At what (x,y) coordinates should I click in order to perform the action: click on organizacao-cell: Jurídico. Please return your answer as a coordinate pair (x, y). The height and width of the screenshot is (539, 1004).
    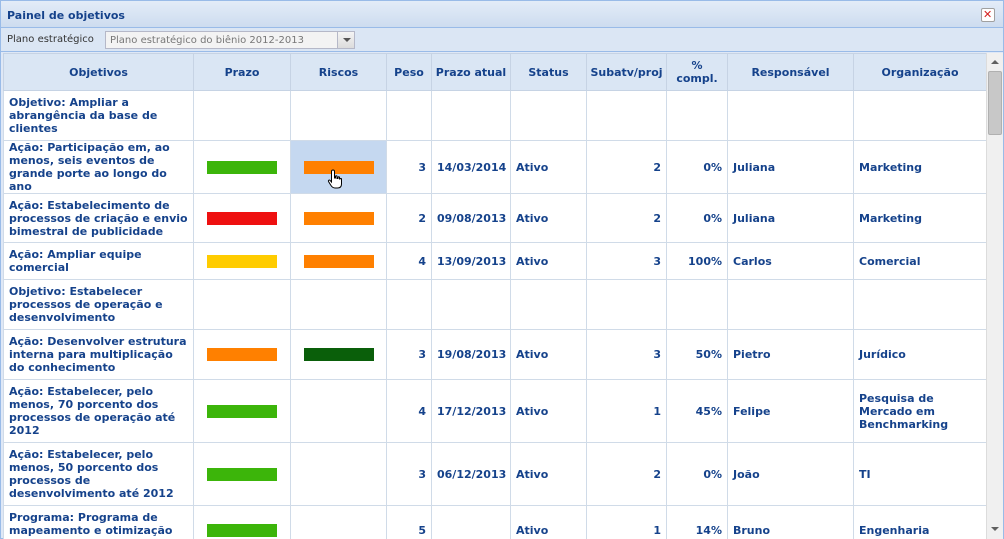
    Looking at the image, I should click on (919, 354).